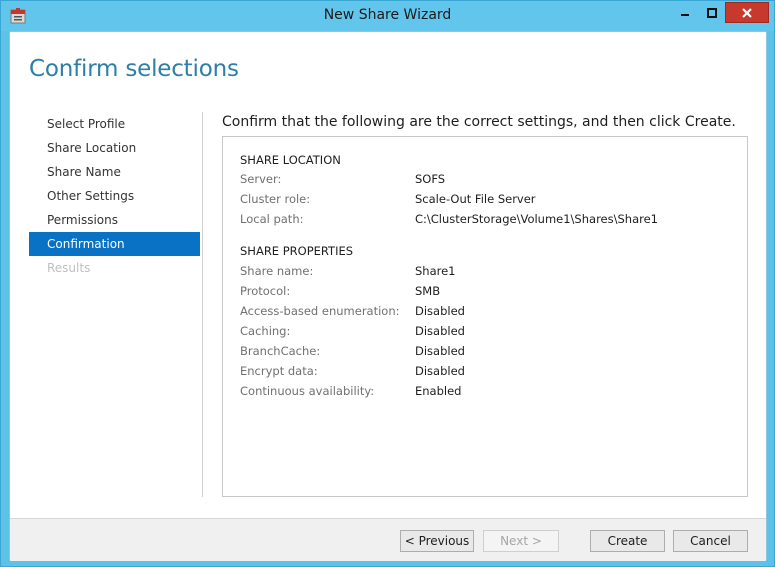 This screenshot has width=775, height=567. What do you see at coordinates (710, 541) in the screenshot?
I see `cancel-button: Cancel` at bounding box center [710, 541].